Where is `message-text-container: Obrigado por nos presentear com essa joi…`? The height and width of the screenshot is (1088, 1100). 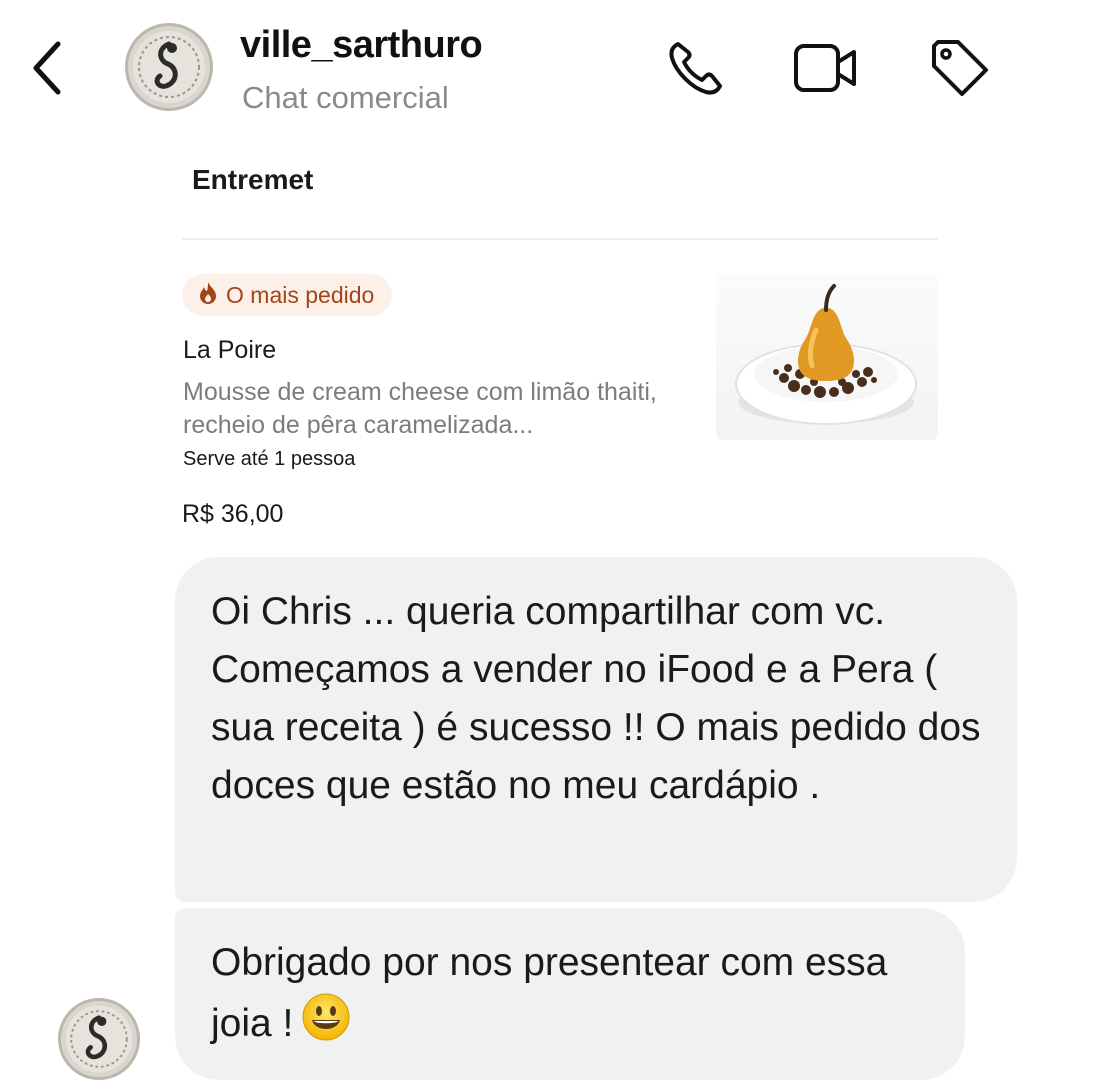 message-text-container: Obrigado por nos presentear com essa joi… is located at coordinates (581, 996).